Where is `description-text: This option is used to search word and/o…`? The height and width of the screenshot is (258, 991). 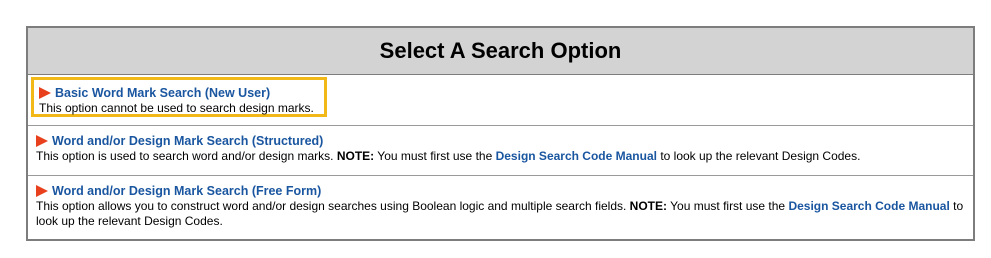 description-text: This option is used to search word and/o… is located at coordinates (185, 156).